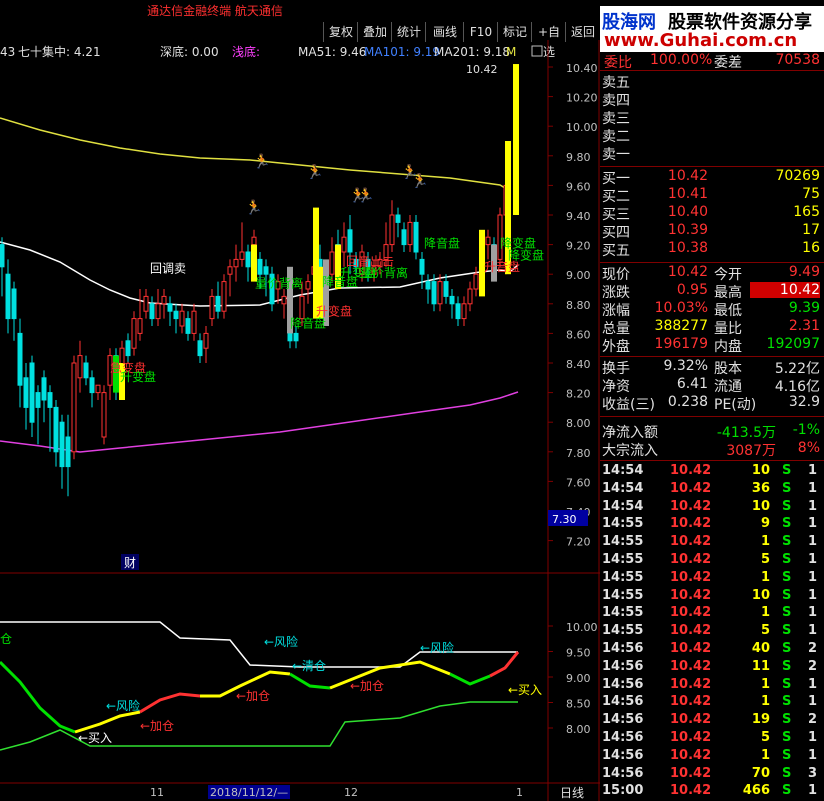 The width and height of the screenshot is (824, 801). Describe the element at coordinates (572, 793) in the screenshot. I see `period-button: 日线` at that location.